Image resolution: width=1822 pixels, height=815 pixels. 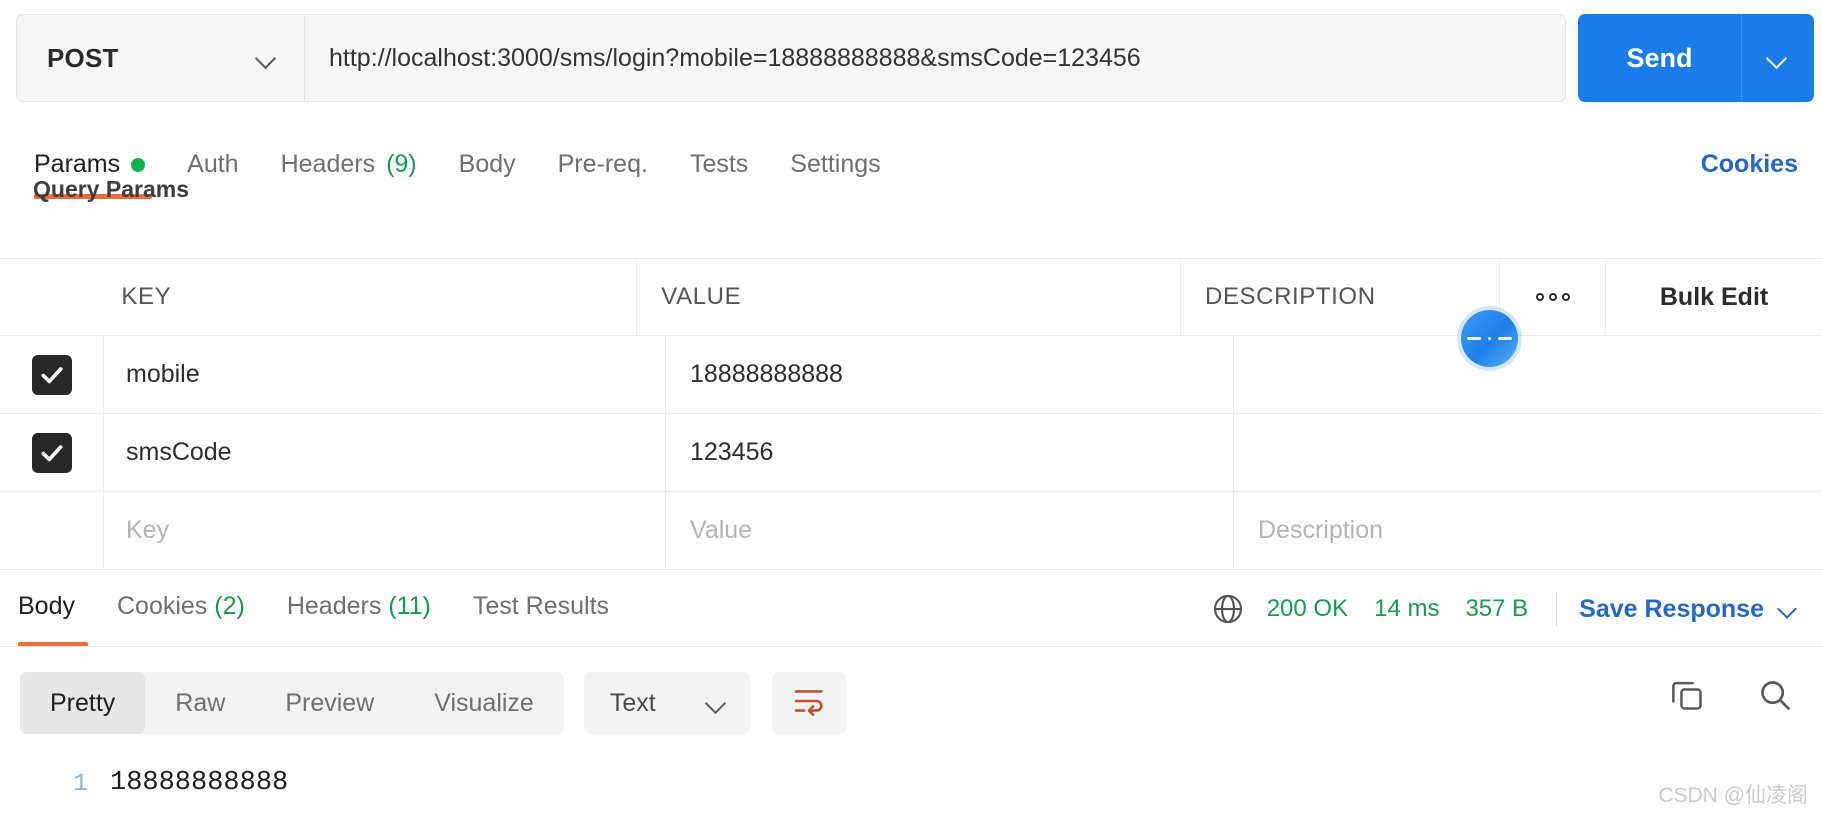 I want to click on response-body-line: 1 18888888888, so click(x=144, y=783).